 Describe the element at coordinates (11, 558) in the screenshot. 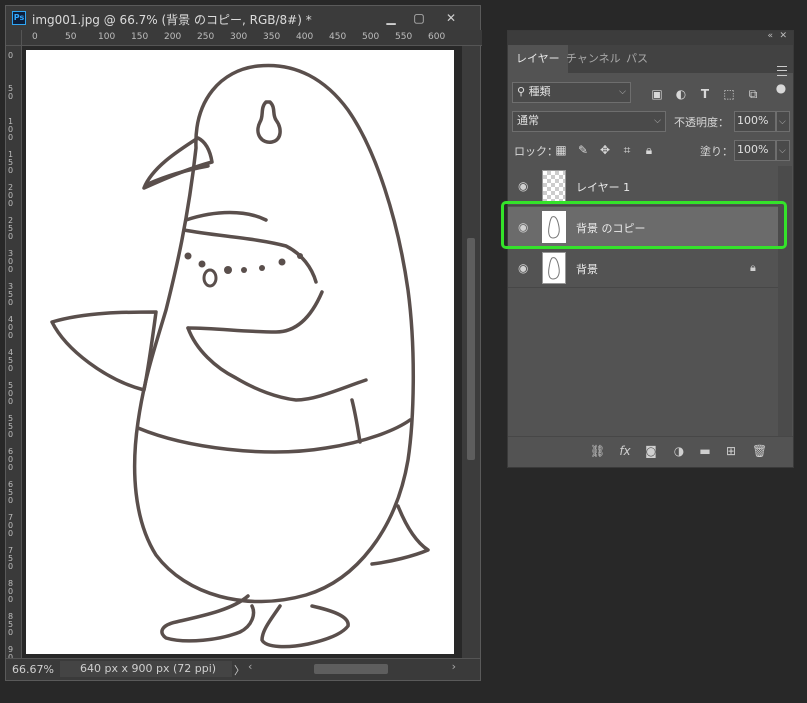

I see `ruler-tick: 750` at that location.